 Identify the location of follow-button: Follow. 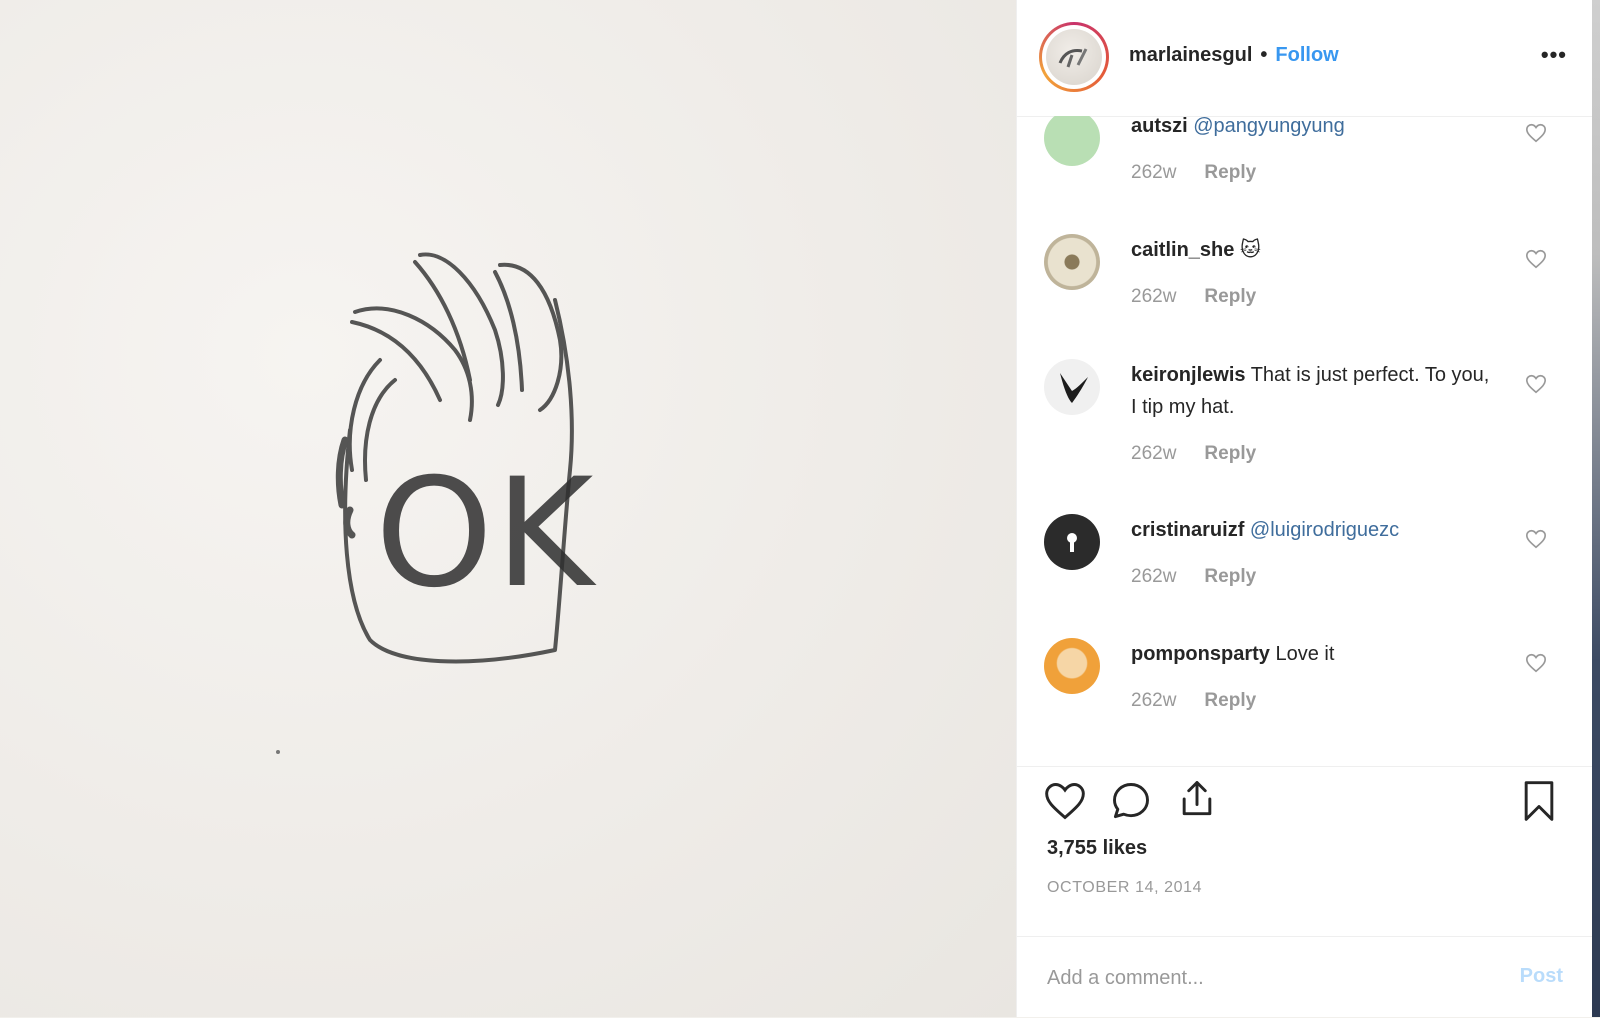
(1306, 55).